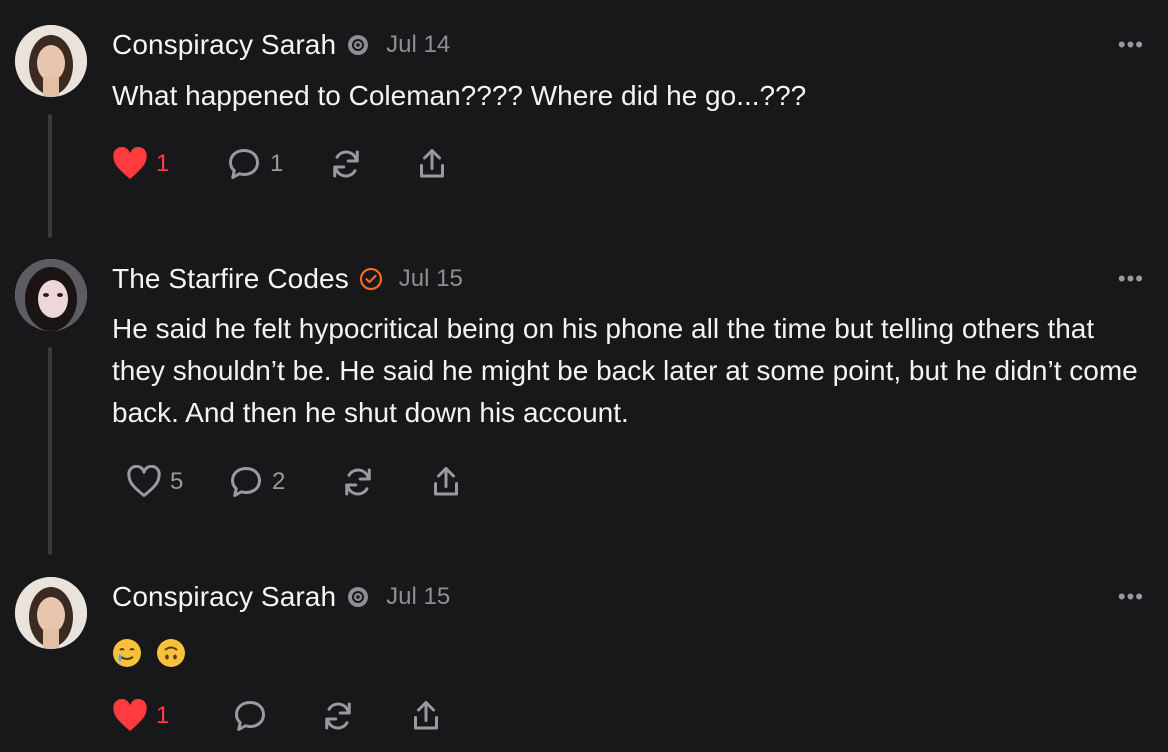 The width and height of the screenshot is (1168, 752). I want to click on post-date: Jul 14, so click(418, 45).